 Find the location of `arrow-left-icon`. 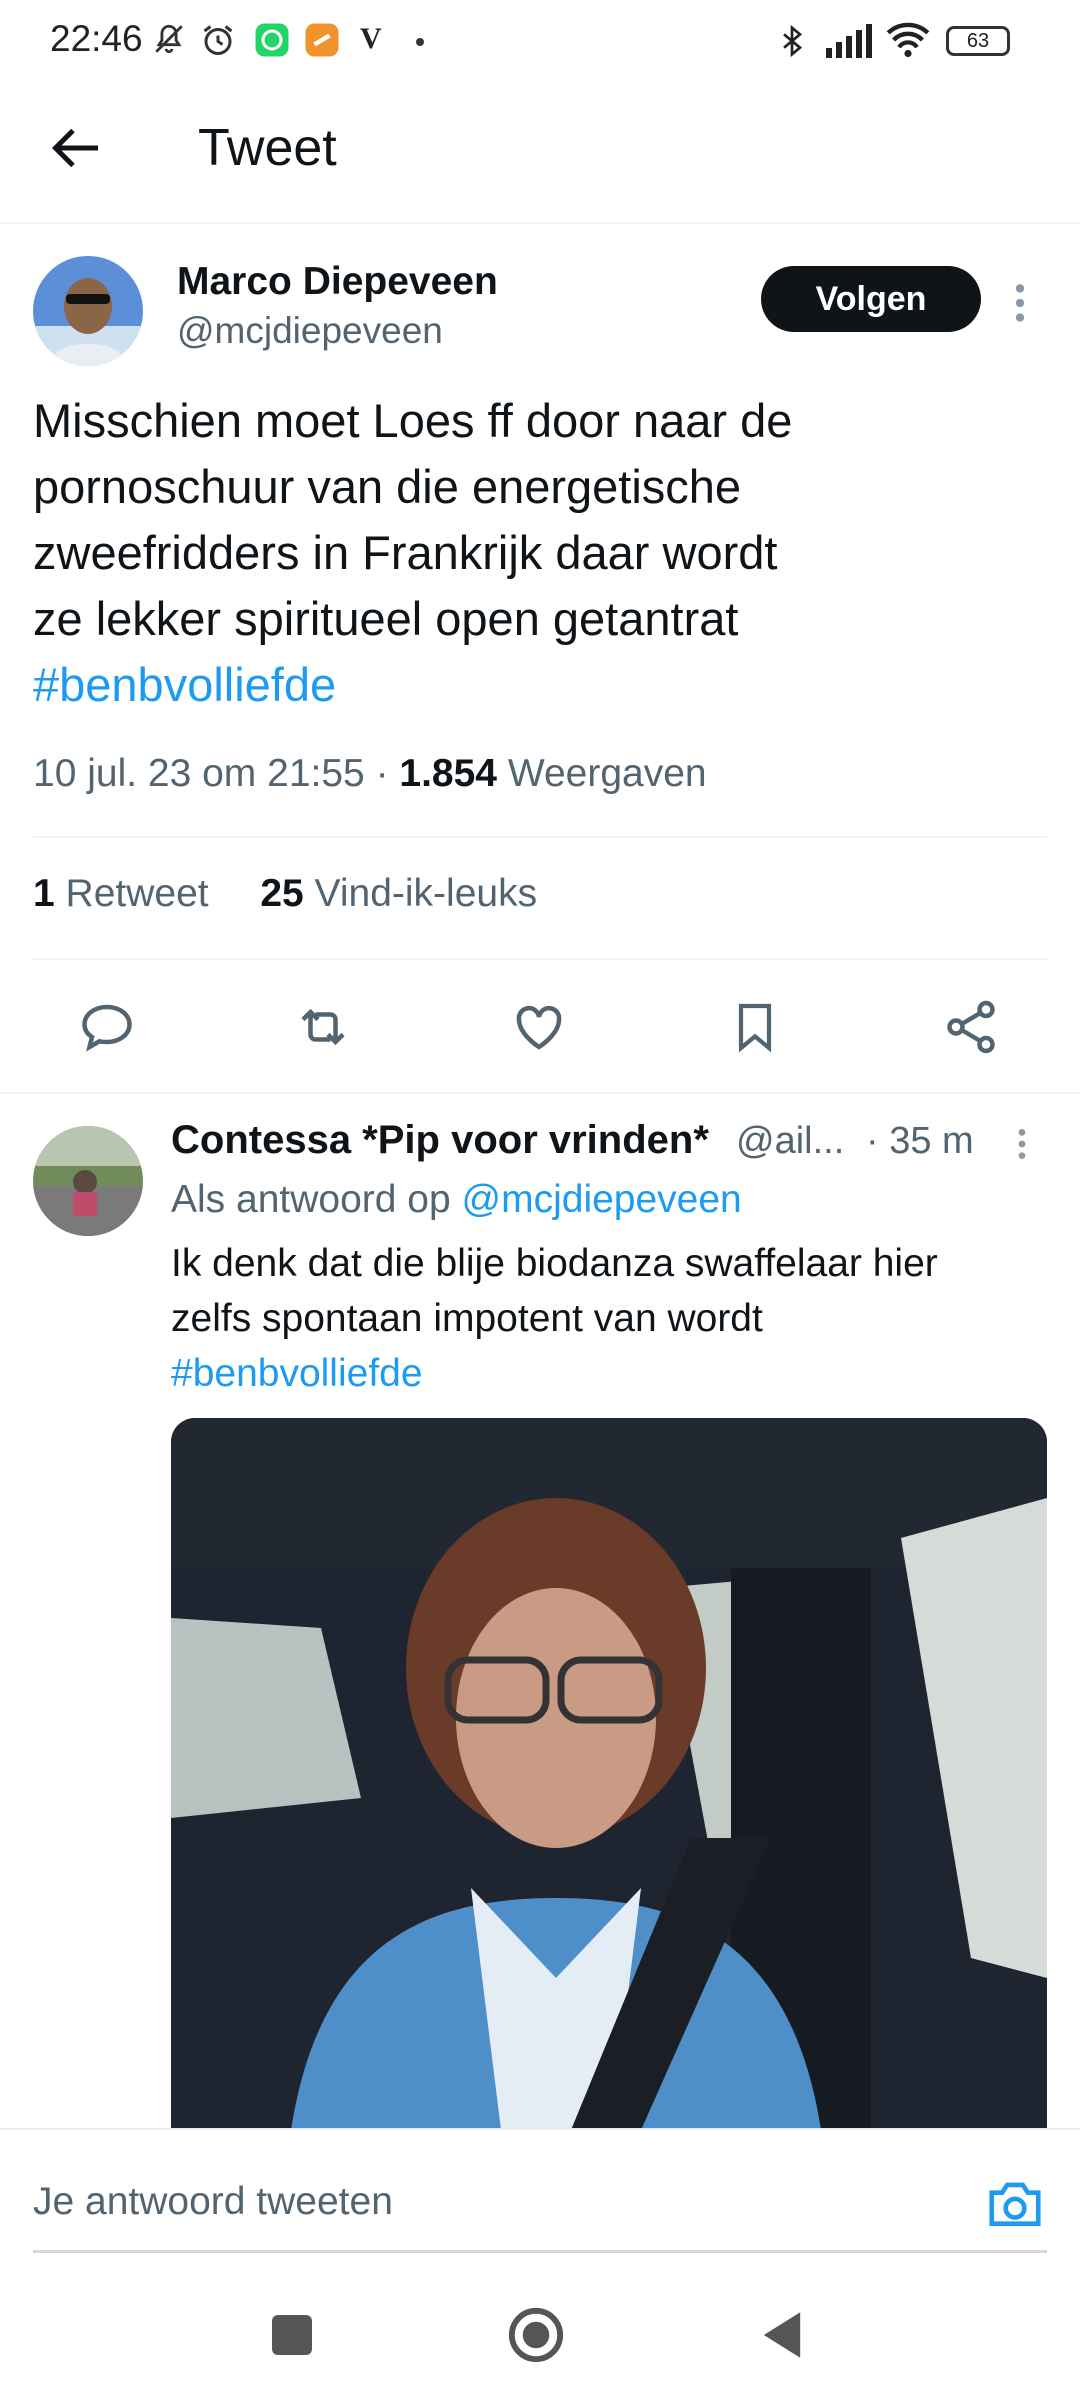

arrow-left-icon is located at coordinates (74, 148).